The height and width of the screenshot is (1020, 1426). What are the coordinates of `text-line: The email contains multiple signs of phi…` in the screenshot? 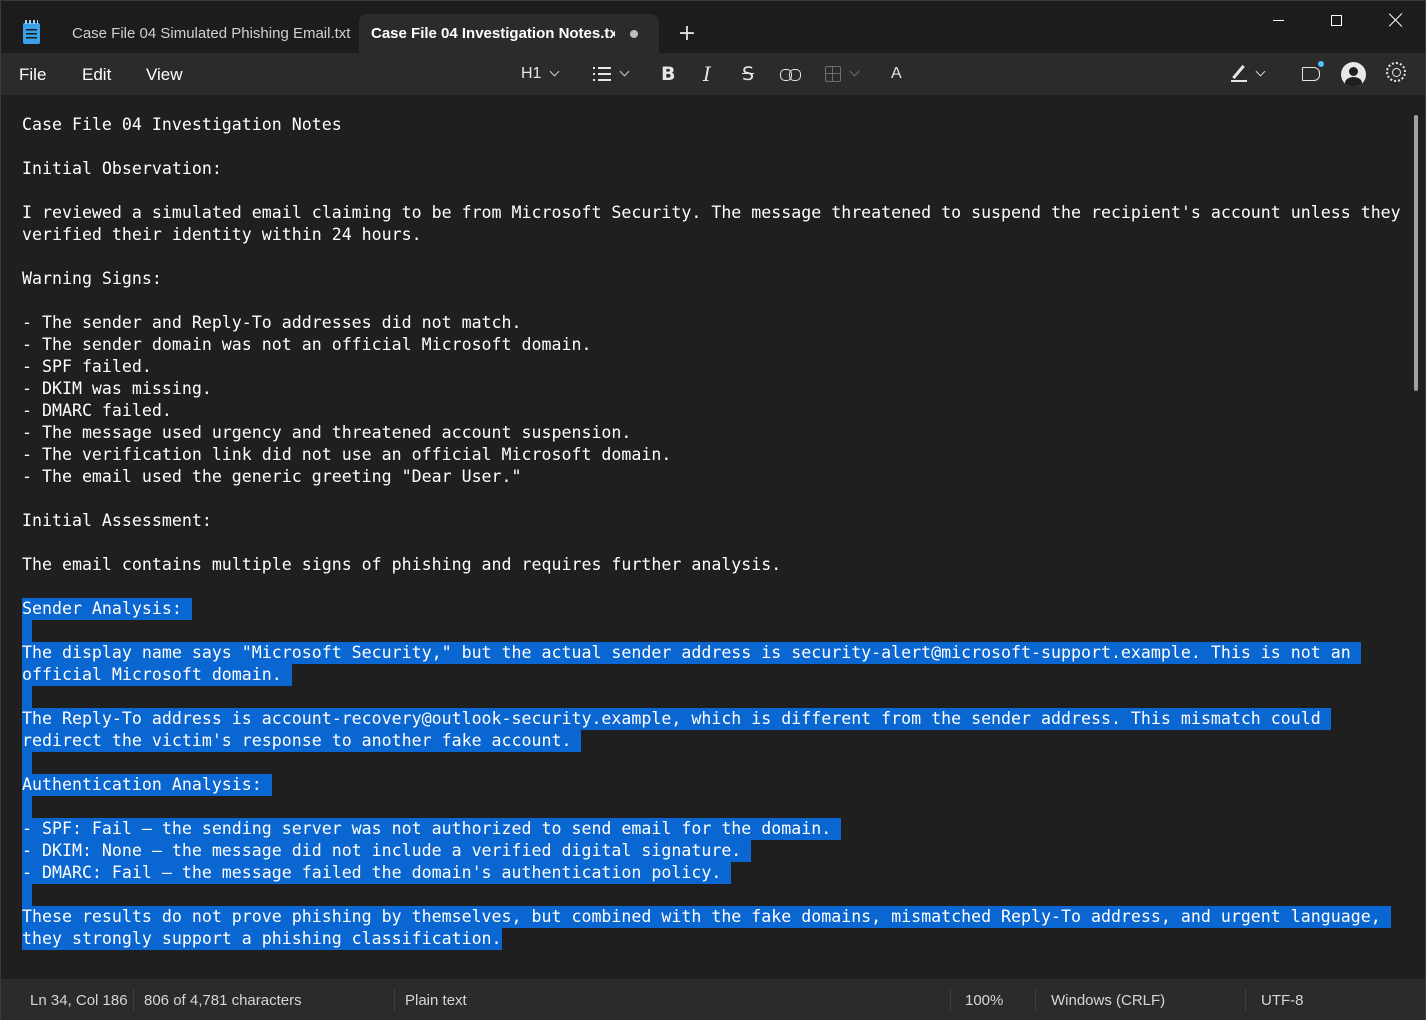 It's located at (717, 565).